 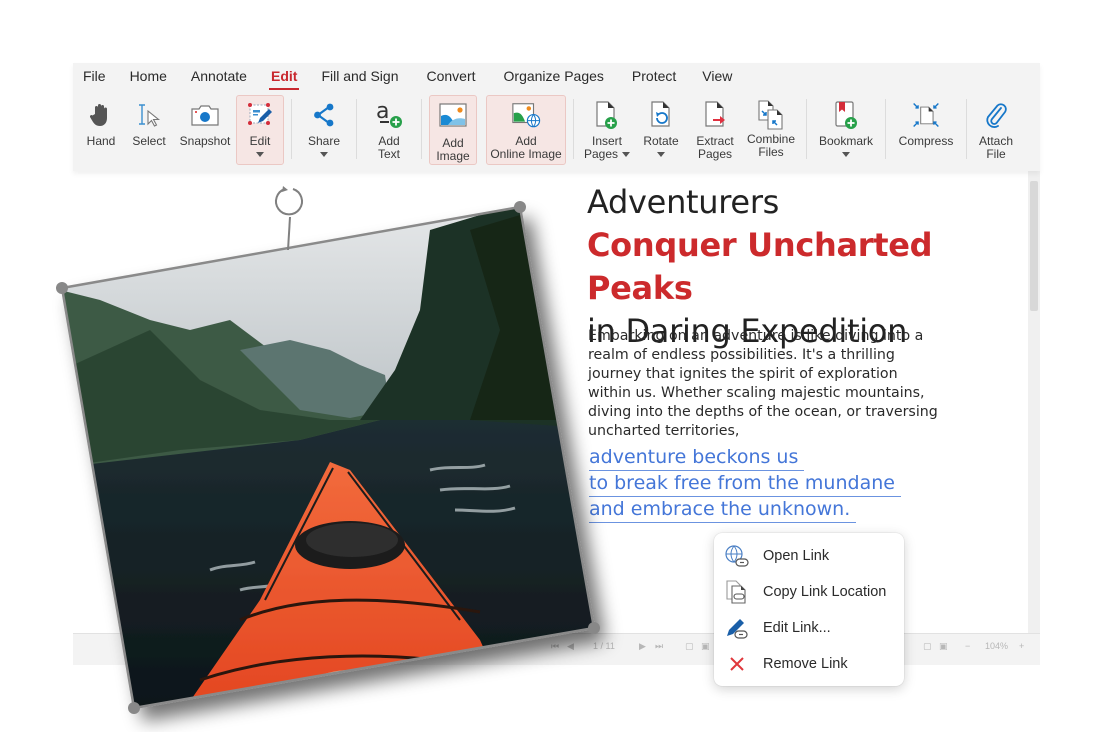 I want to click on rotate-button: Rotate, so click(x=661, y=130).